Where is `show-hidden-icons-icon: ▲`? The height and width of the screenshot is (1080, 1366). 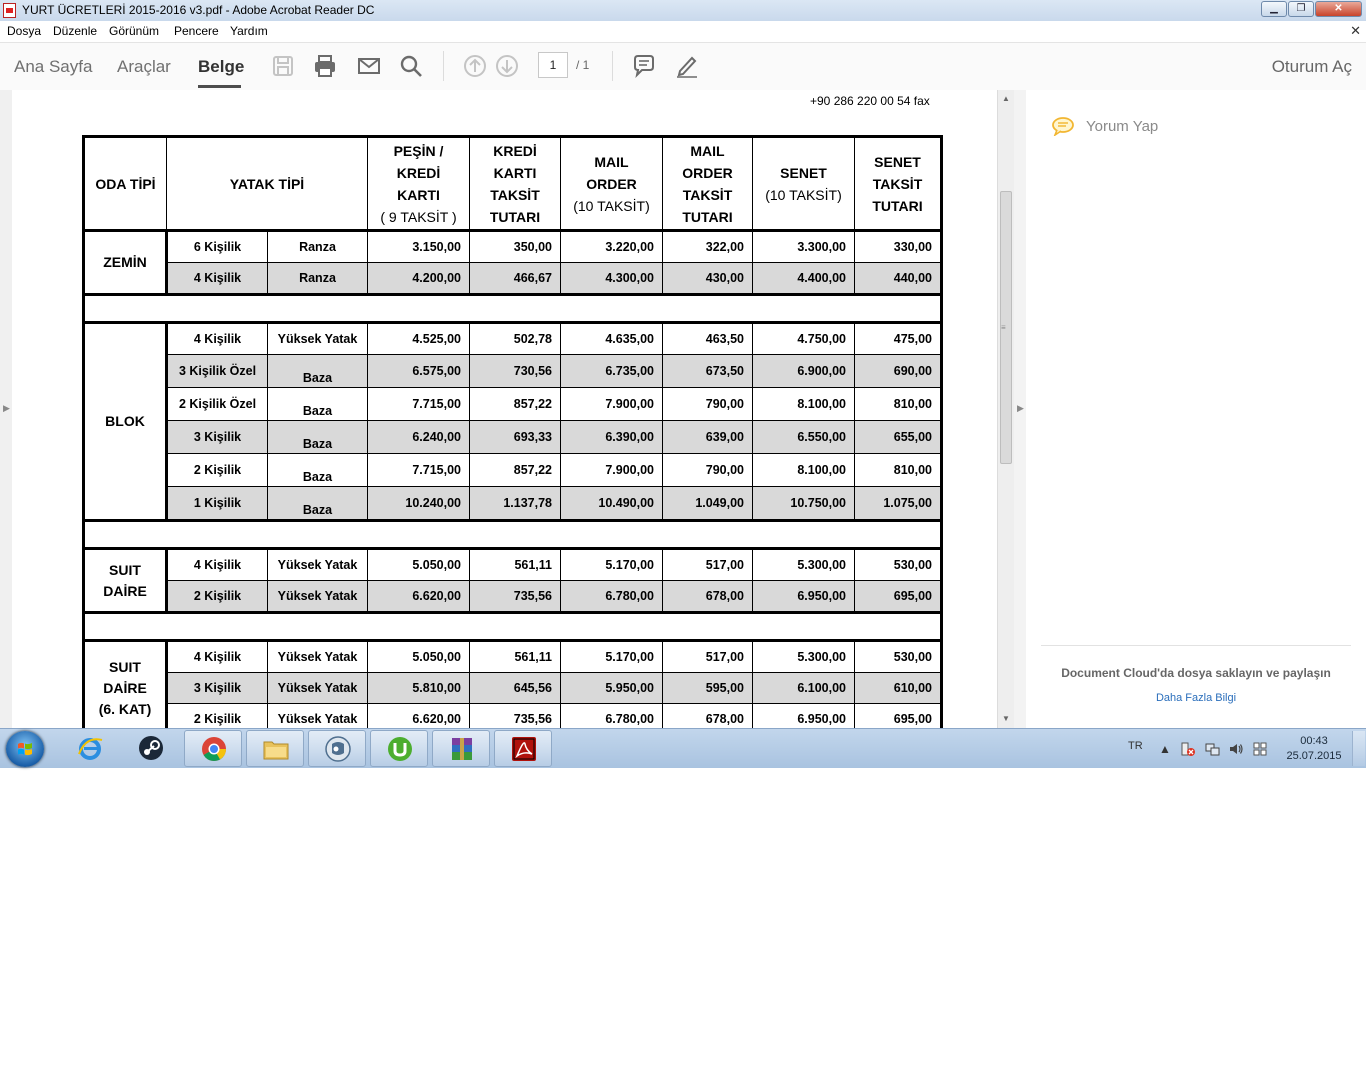
show-hidden-icons-icon: ▲ is located at coordinates (1165, 749).